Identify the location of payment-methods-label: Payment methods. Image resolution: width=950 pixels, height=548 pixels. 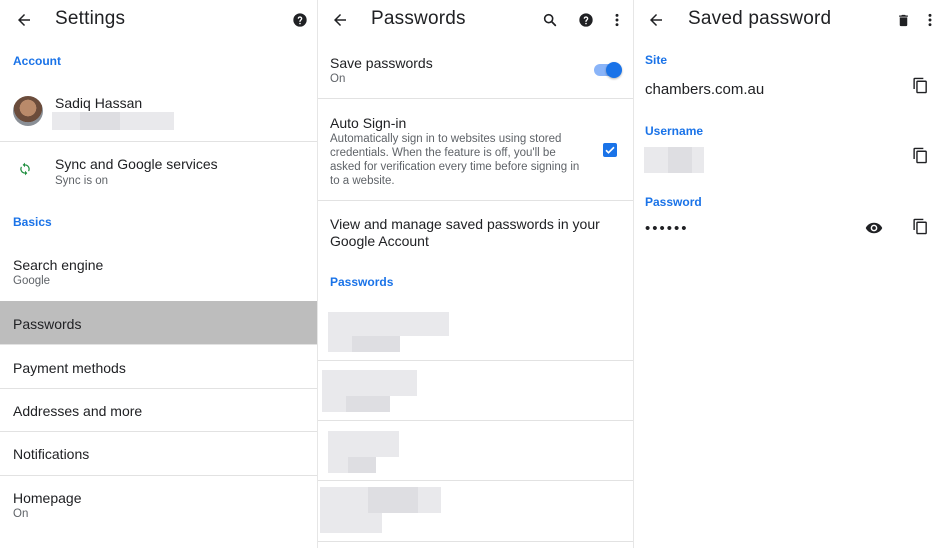
(69, 368).